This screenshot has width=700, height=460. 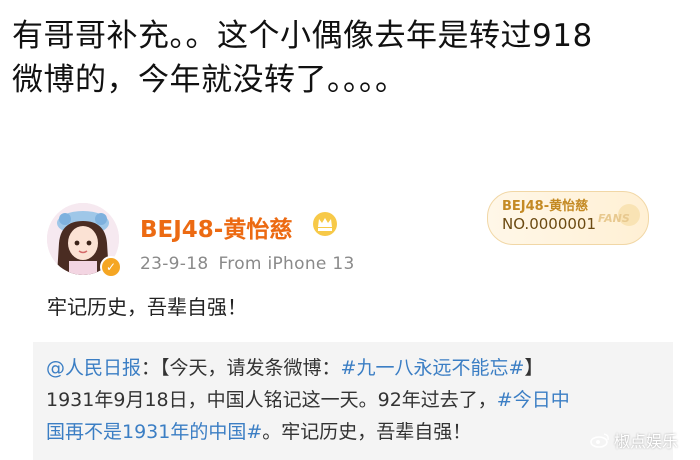 What do you see at coordinates (646, 441) in the screenshot?
I see `watermark-text: 椒点娱乐` at bounding box center [646, 441].